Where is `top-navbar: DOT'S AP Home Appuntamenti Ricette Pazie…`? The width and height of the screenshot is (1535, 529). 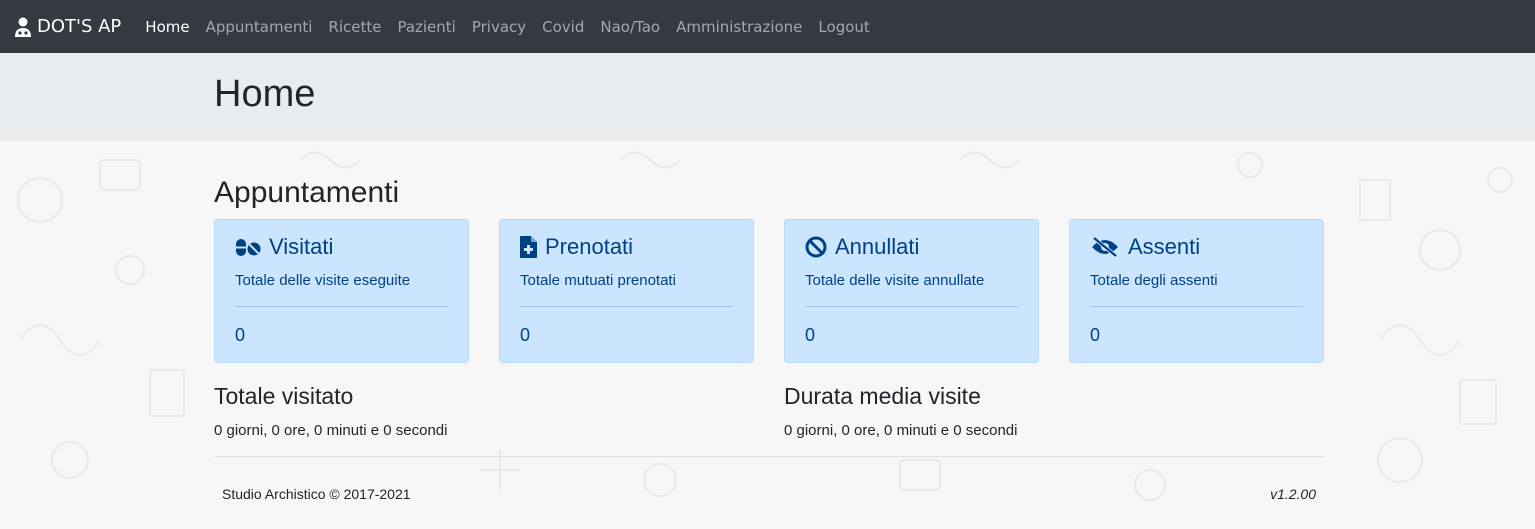 top-navbar: DOT'S AP Home Appuntamenti Ricette Pazie… is located at coordinates (767, 26).